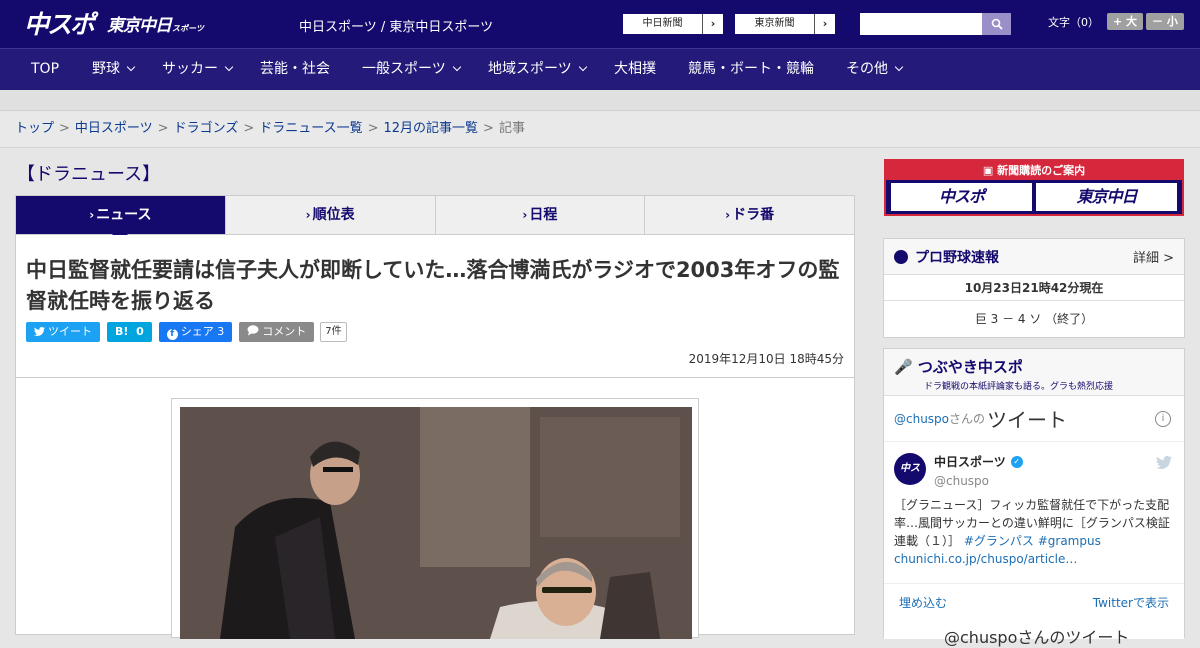  What do you see at coordinates (1034, 419) in the screenshot?
I see `timeline-header: @chuspo さんの ツイート i` at bounding box center [1034, 419].